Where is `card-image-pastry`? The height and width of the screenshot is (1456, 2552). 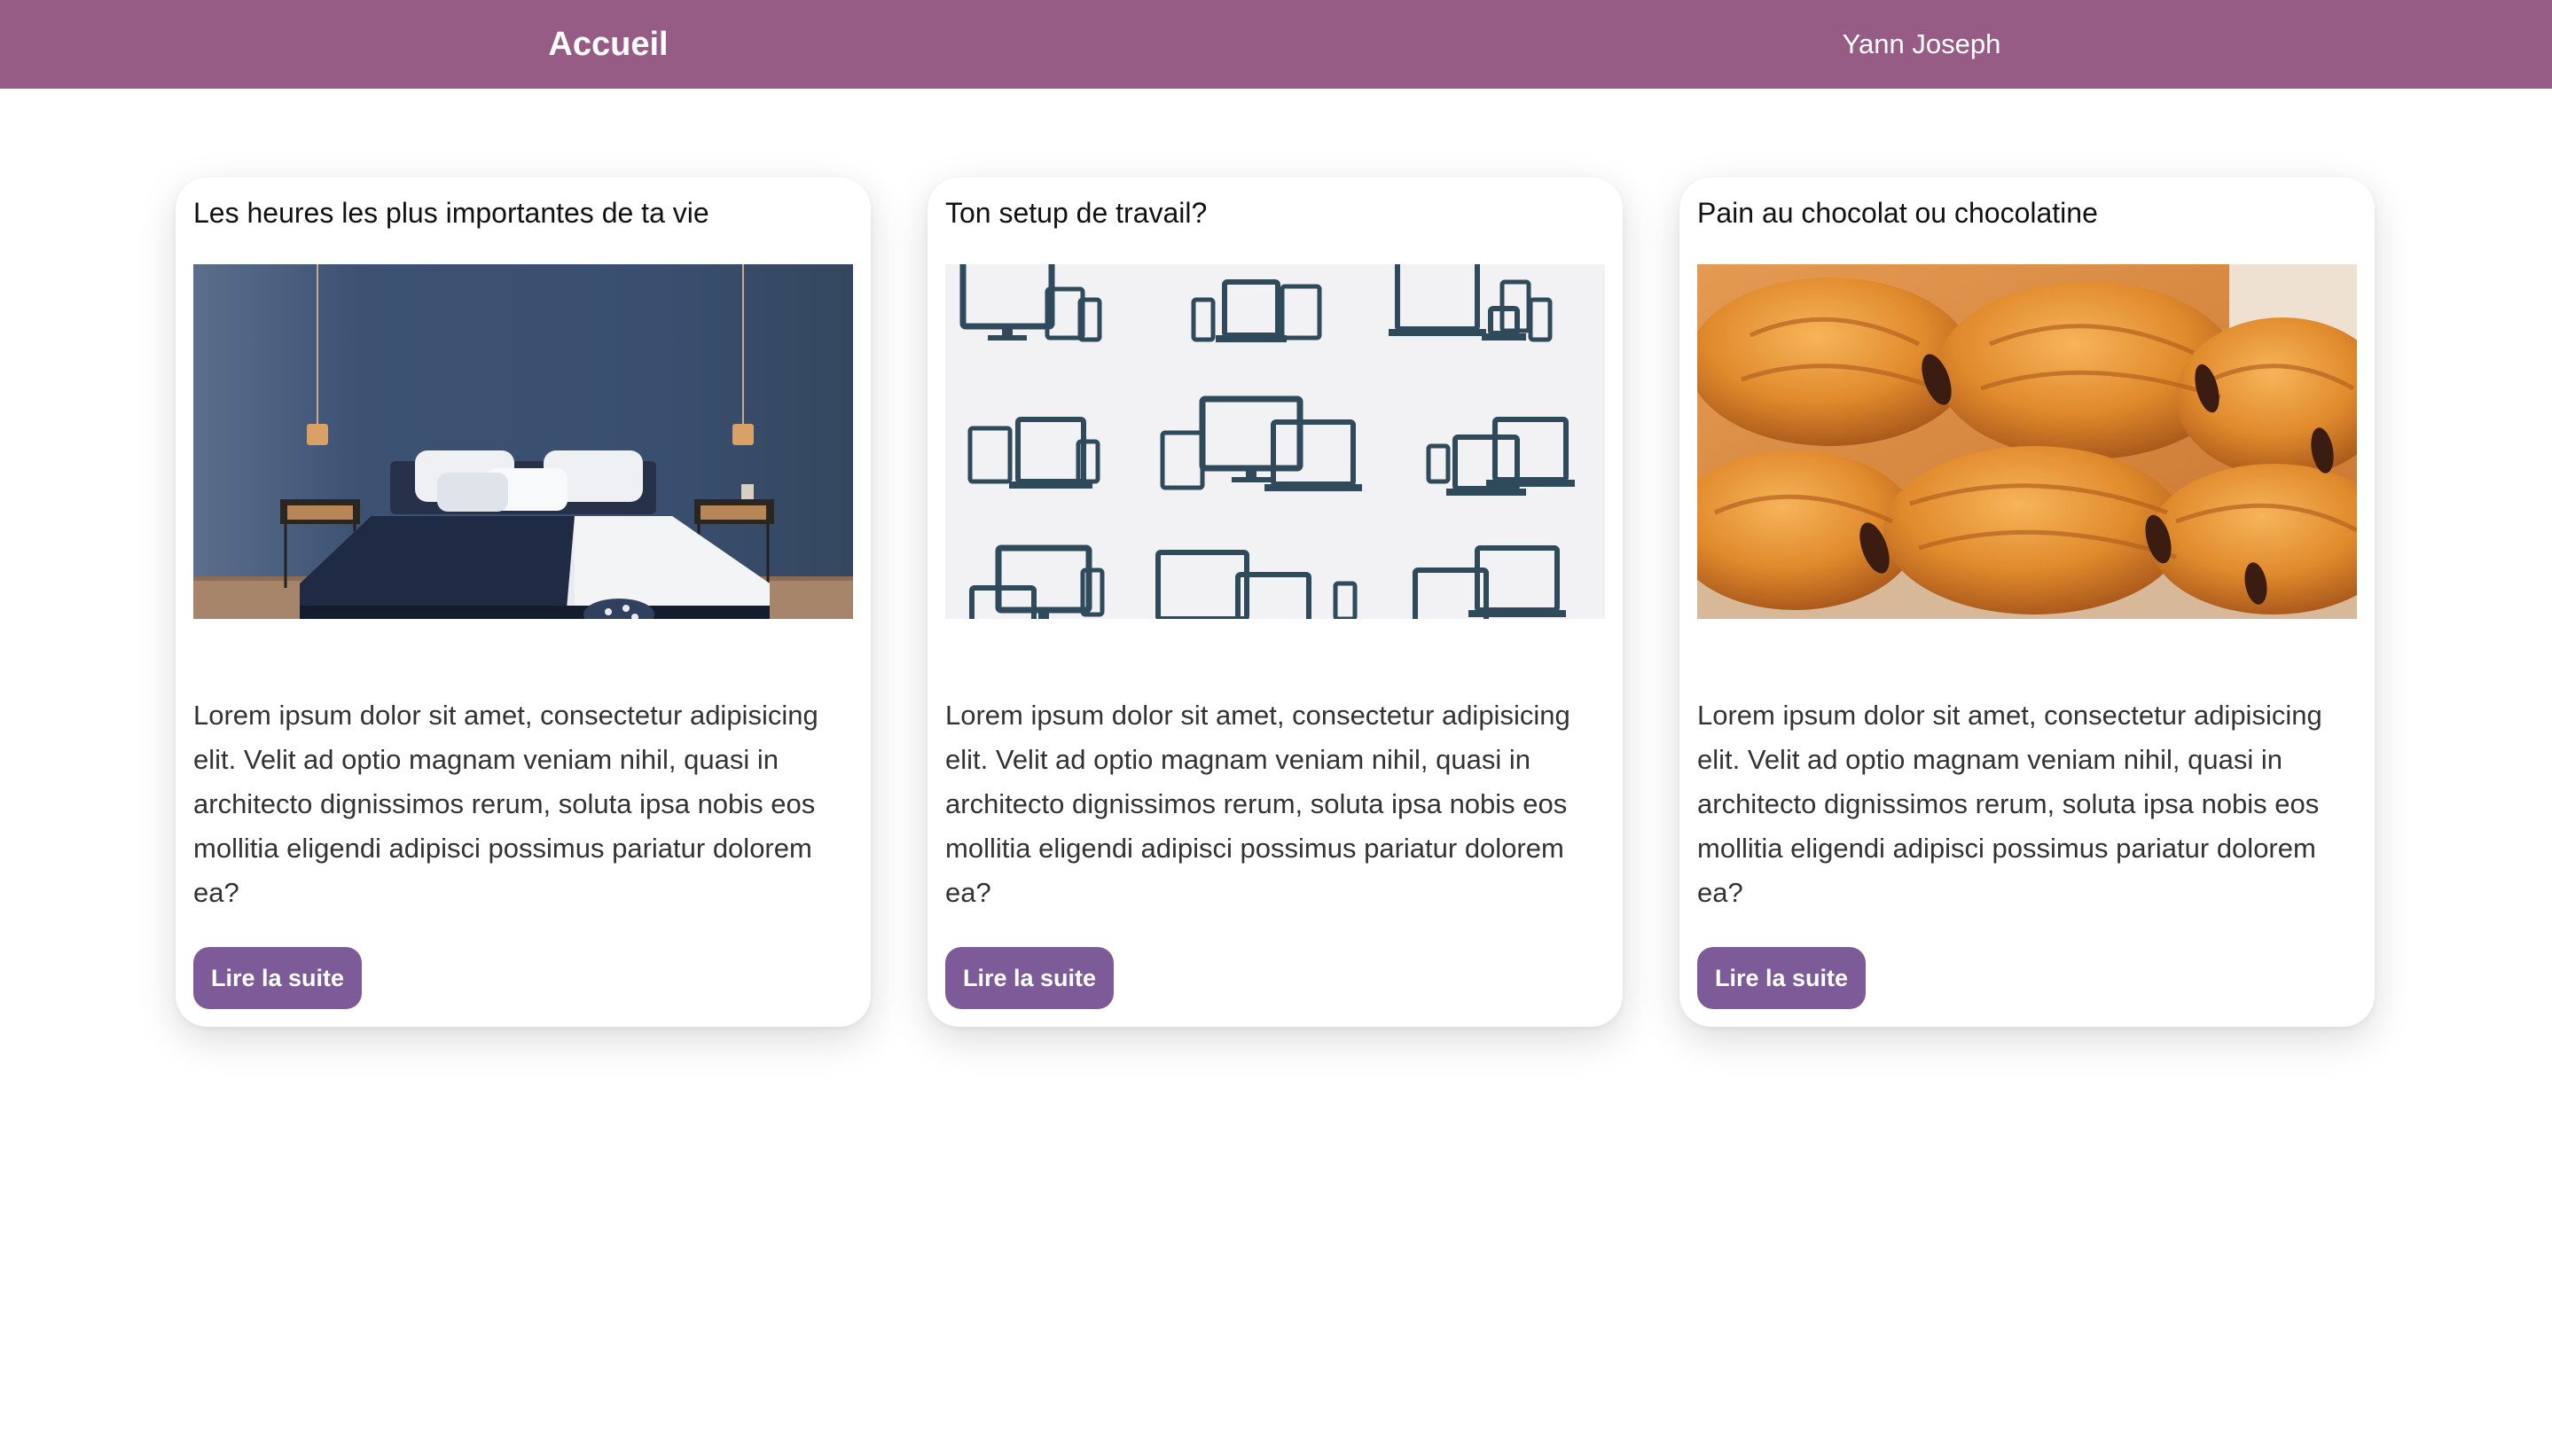
card-image-pastry is located at coordinates (2027, 441).